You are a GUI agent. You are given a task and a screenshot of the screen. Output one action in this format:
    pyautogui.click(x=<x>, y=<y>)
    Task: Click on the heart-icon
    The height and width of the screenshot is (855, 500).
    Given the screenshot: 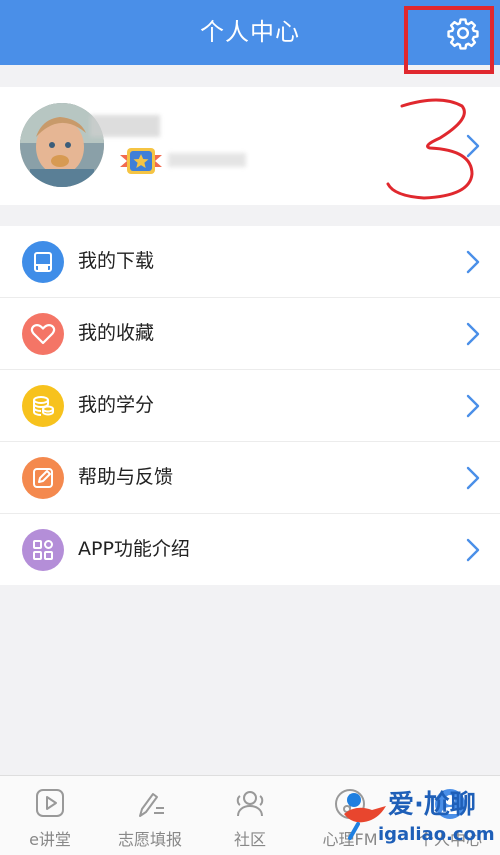 What is the action you would take?
    pyautogui.click(x=43, y=334)
    